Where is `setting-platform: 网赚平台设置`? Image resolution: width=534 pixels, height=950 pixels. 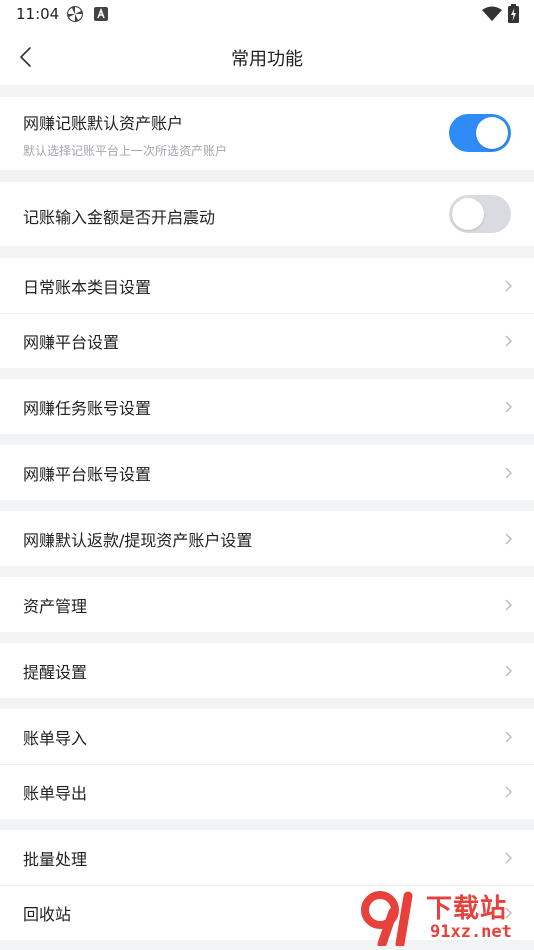 setting-platform: 网赚平台设置 is located at coordinates (267, 340).